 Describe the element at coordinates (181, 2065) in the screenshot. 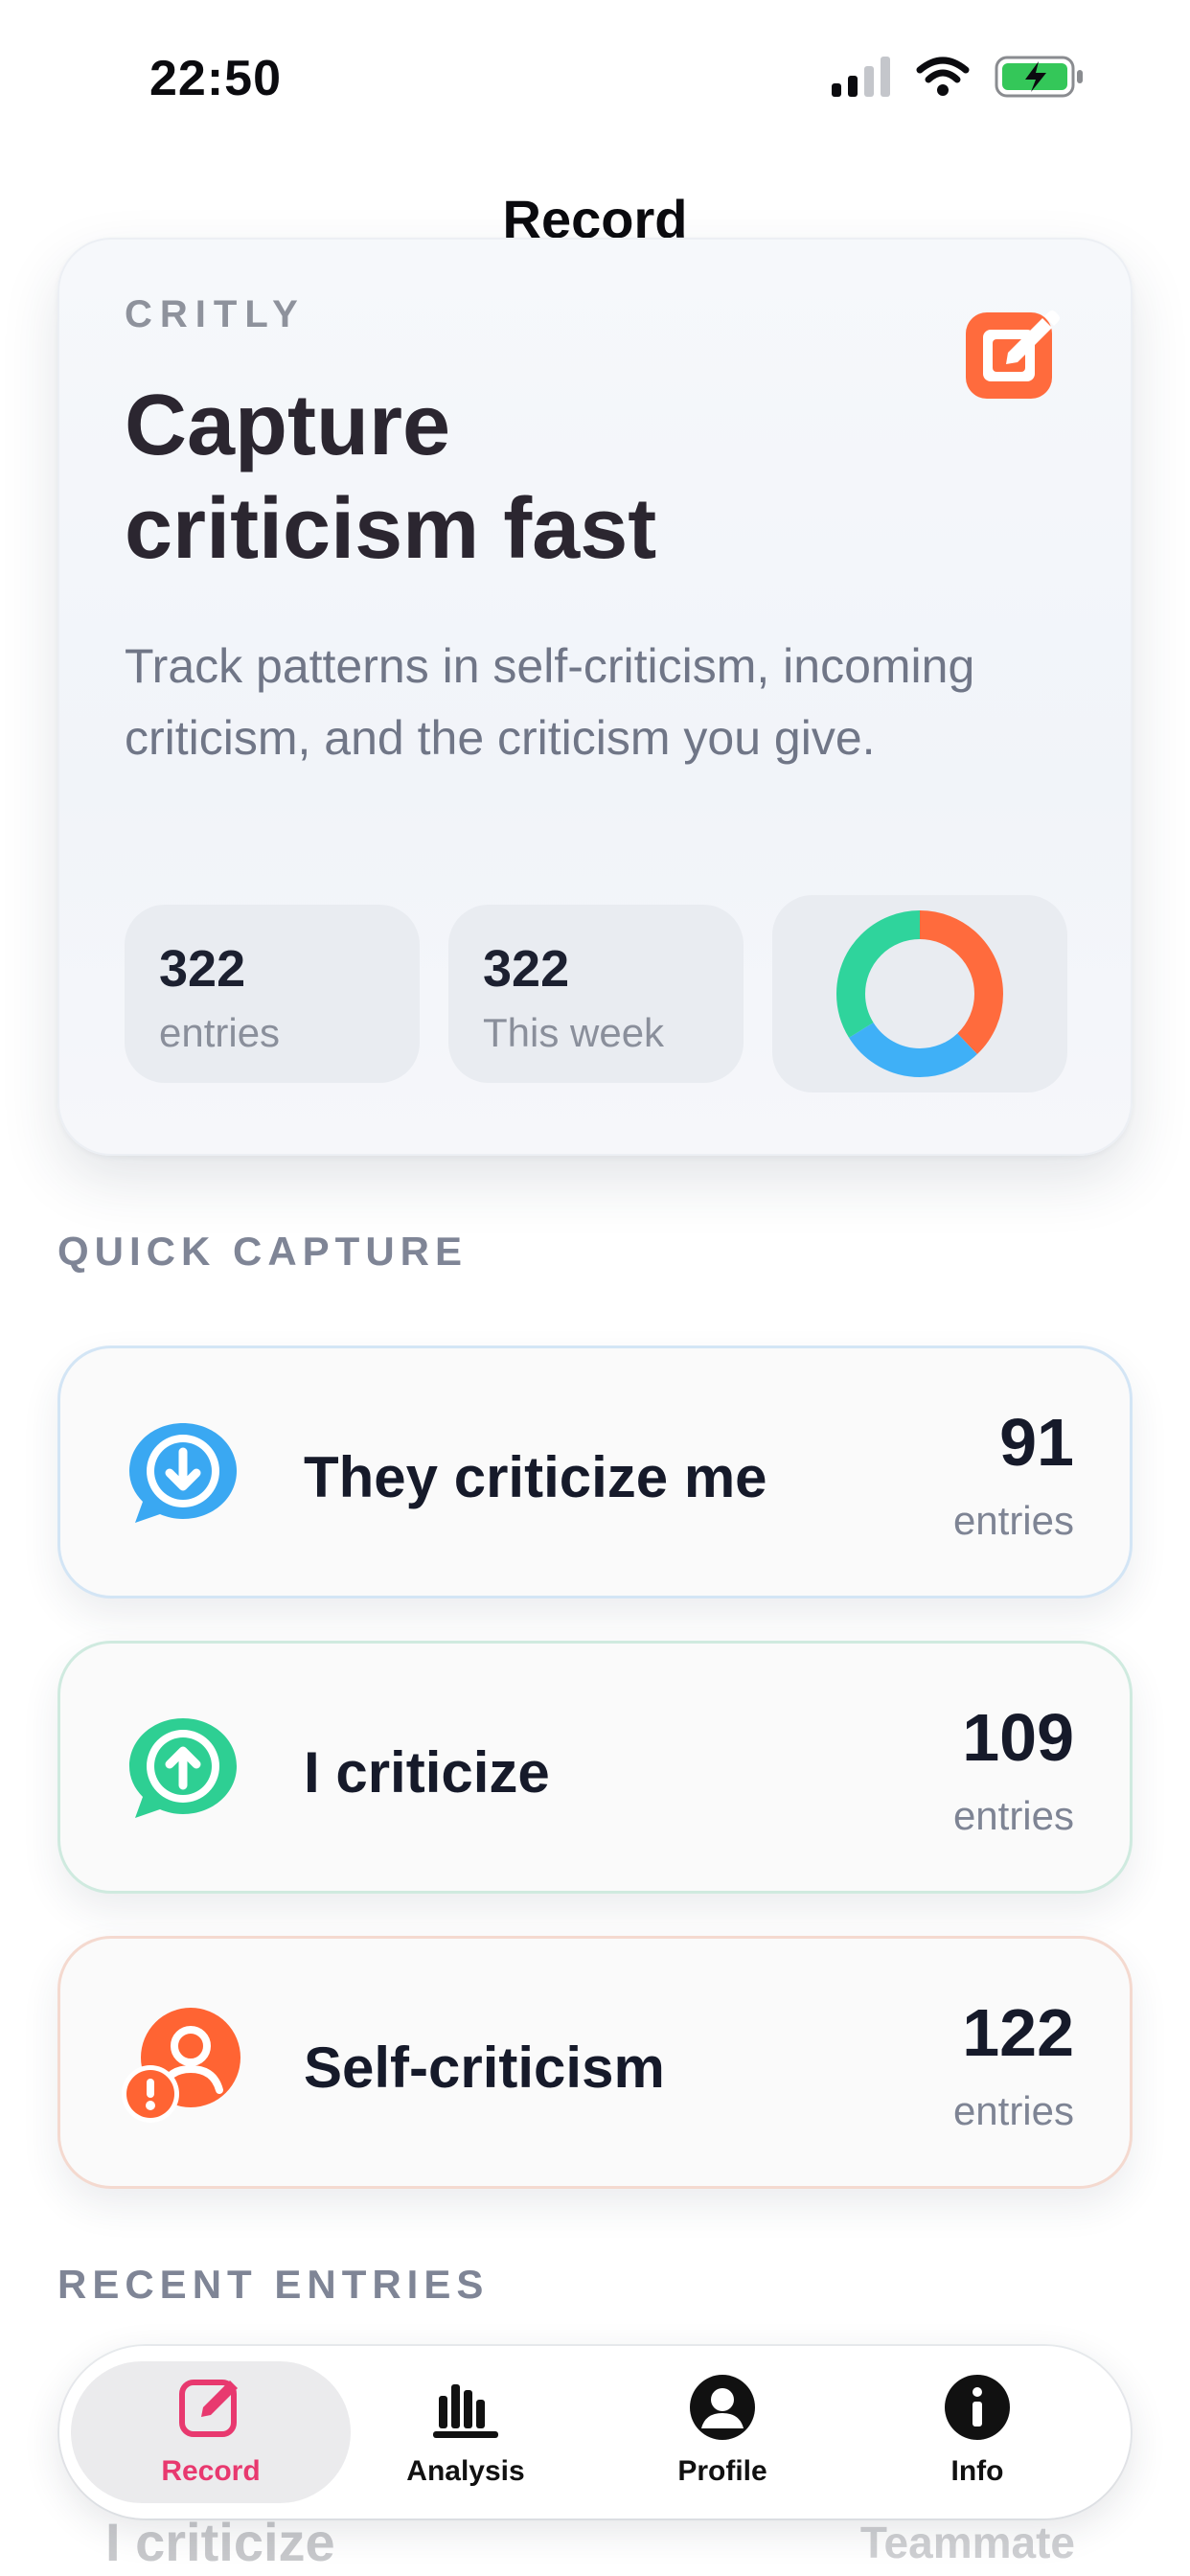

I see `person-alert-icon` at that location.